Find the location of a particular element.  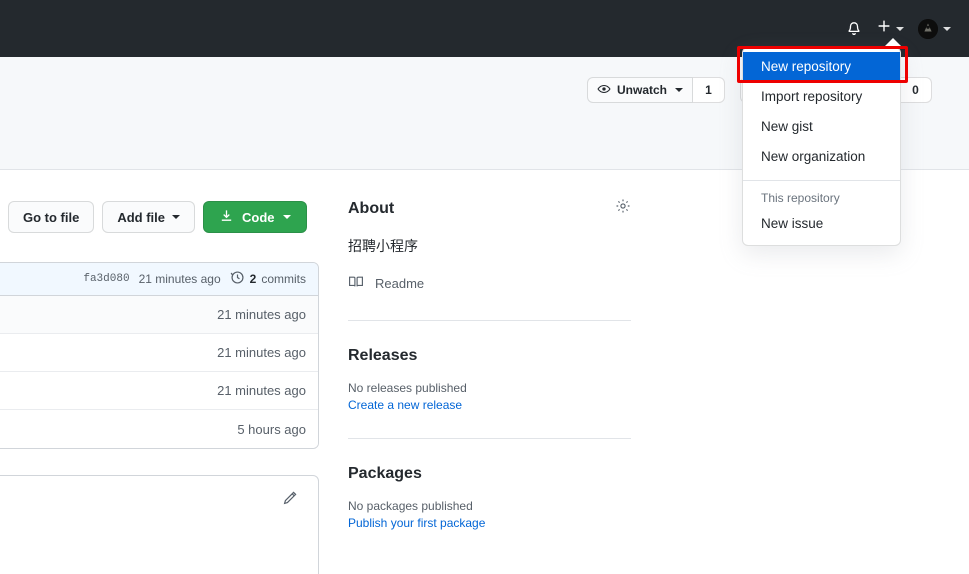

repository-action-buttons: Unwatch 1 is located at coordinates (660, 90).